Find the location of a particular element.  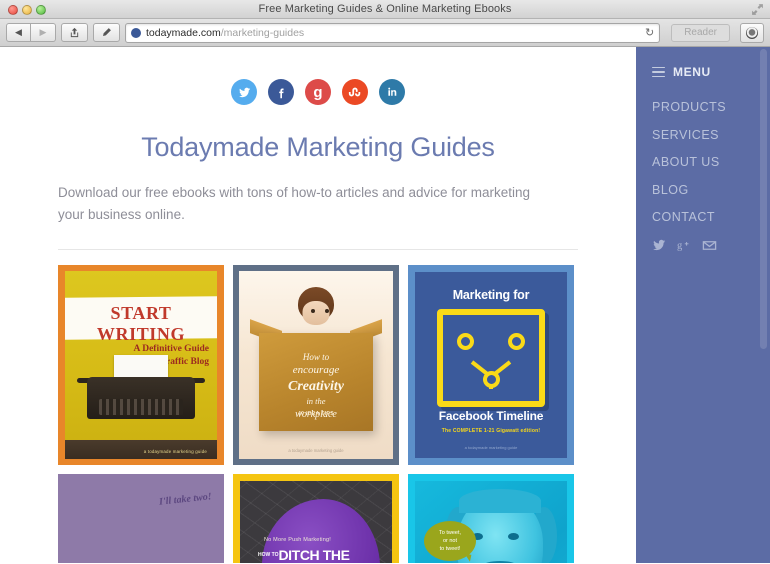

settings-button is located at coordinates (752, 32).